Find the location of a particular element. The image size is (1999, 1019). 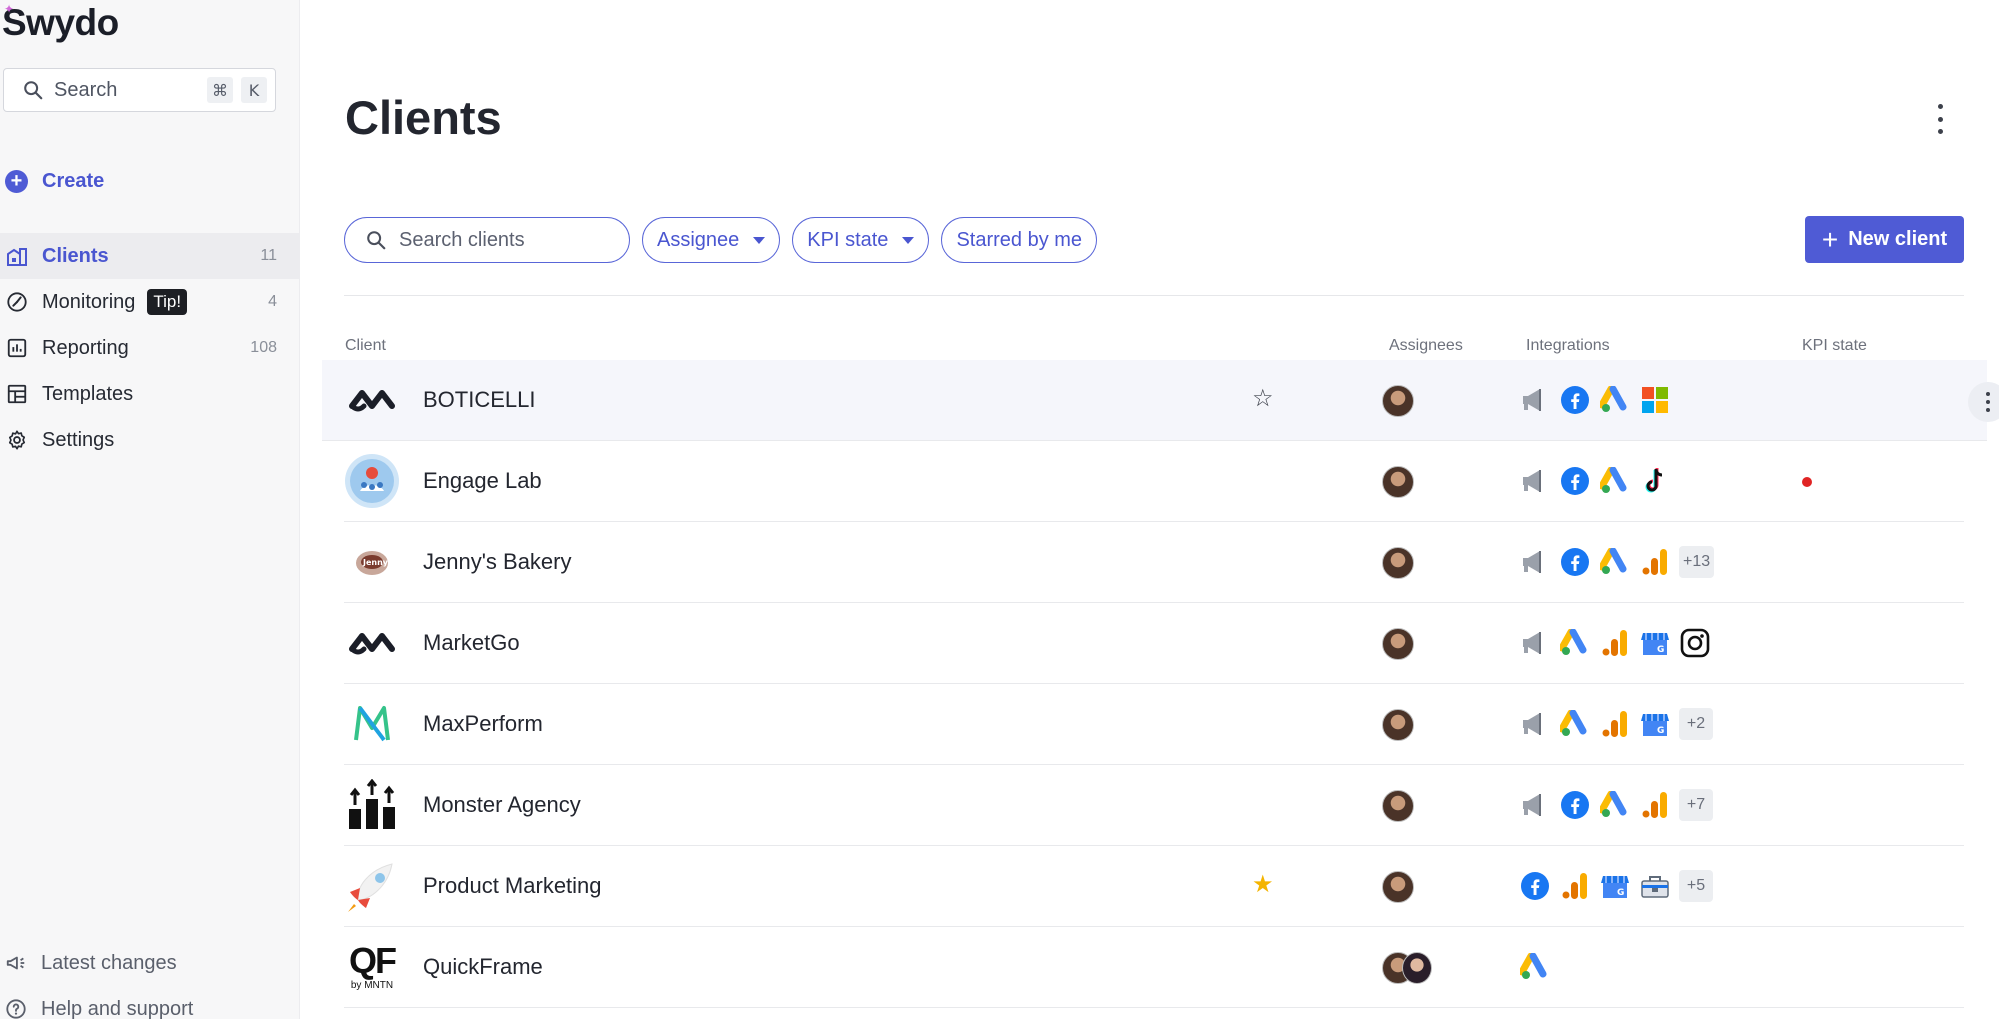

table-row: Engage Lab is located at coordinates (1154, 481).